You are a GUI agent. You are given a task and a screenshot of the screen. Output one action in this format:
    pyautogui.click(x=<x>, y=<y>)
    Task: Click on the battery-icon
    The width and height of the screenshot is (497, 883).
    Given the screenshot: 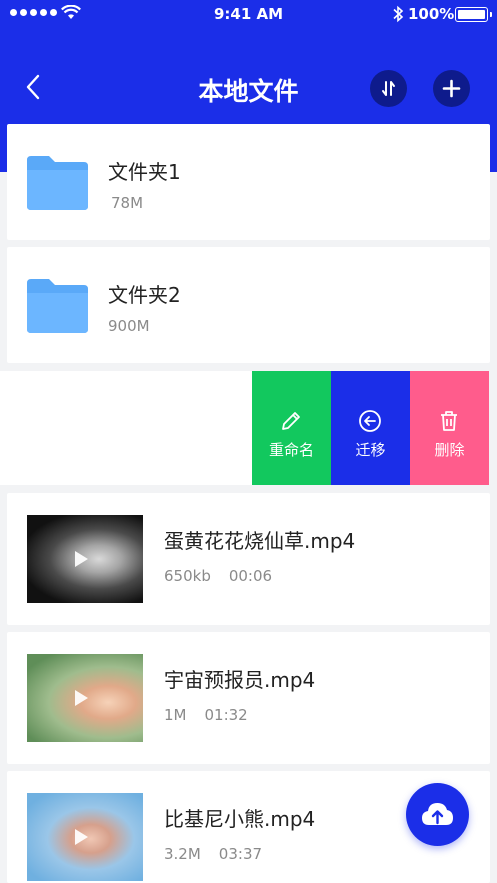 What is the action you would take?
    pyautogui.click(x=473, y=14)
    